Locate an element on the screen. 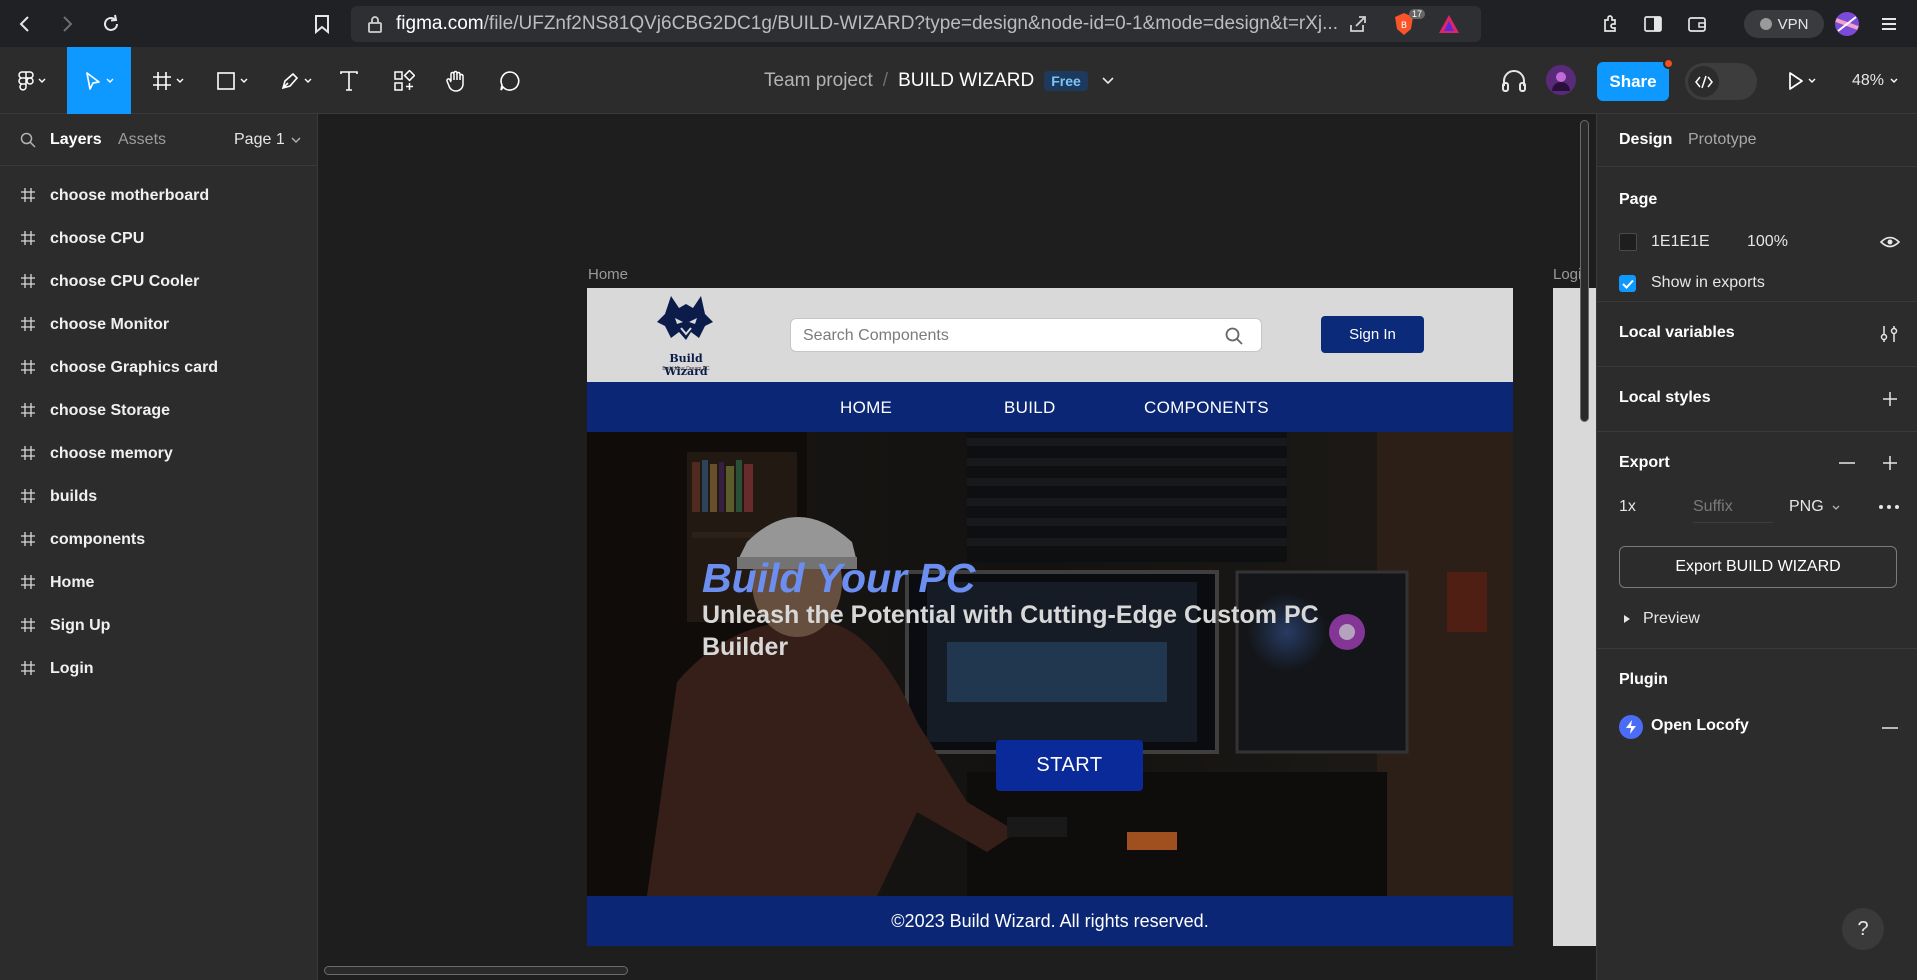  vpn-label: VPN is located at coordinates (1793, 24).